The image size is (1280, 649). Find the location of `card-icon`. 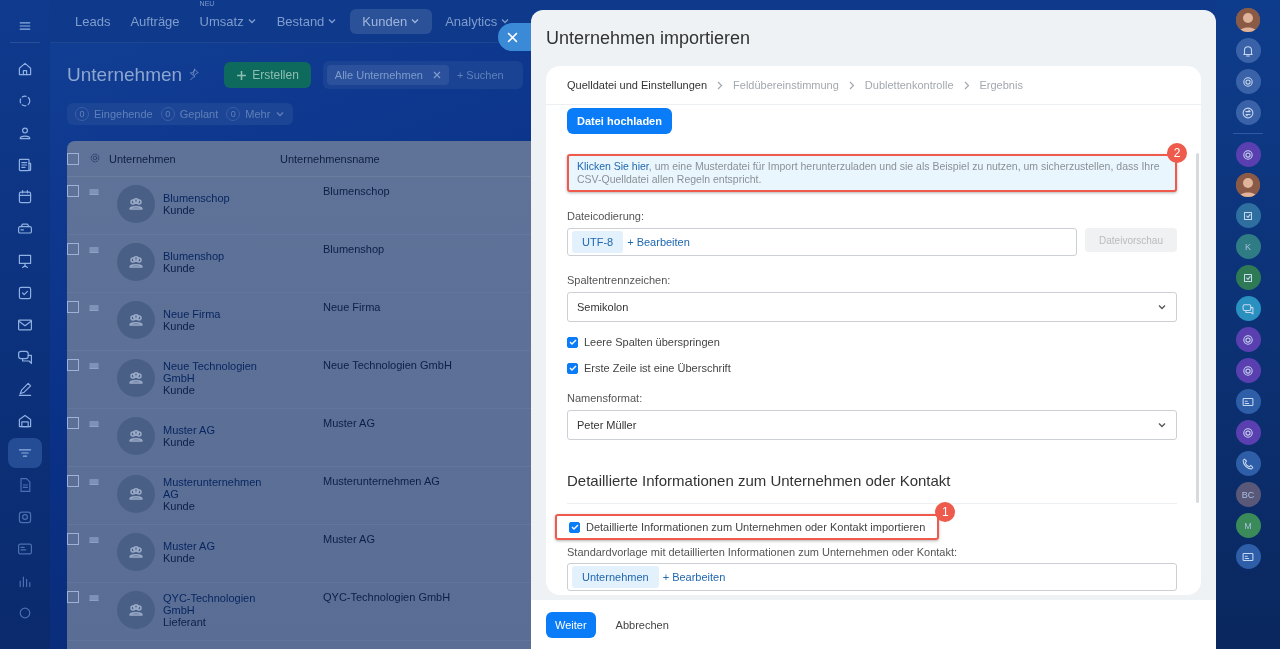

card-icon is located at coordinates (25, 549).